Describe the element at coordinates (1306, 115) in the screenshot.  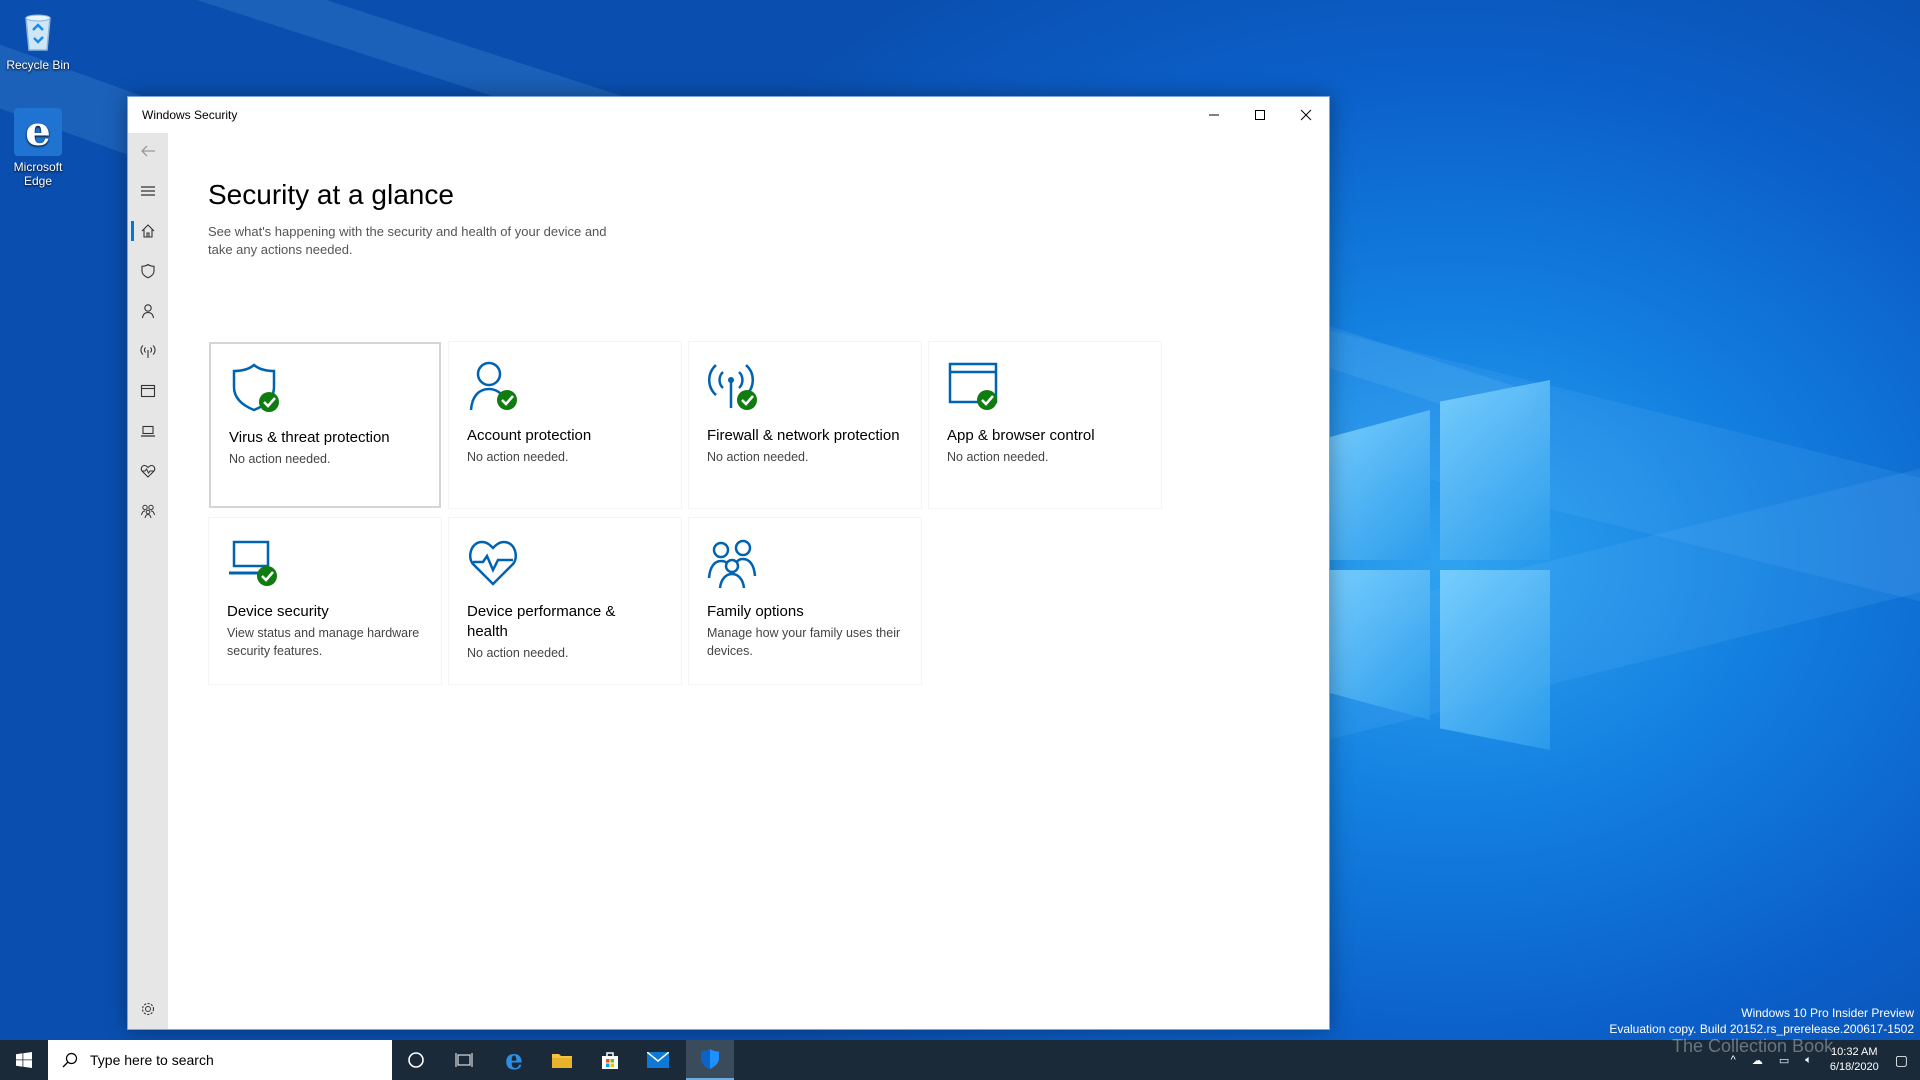
I see `close-button` at that location.